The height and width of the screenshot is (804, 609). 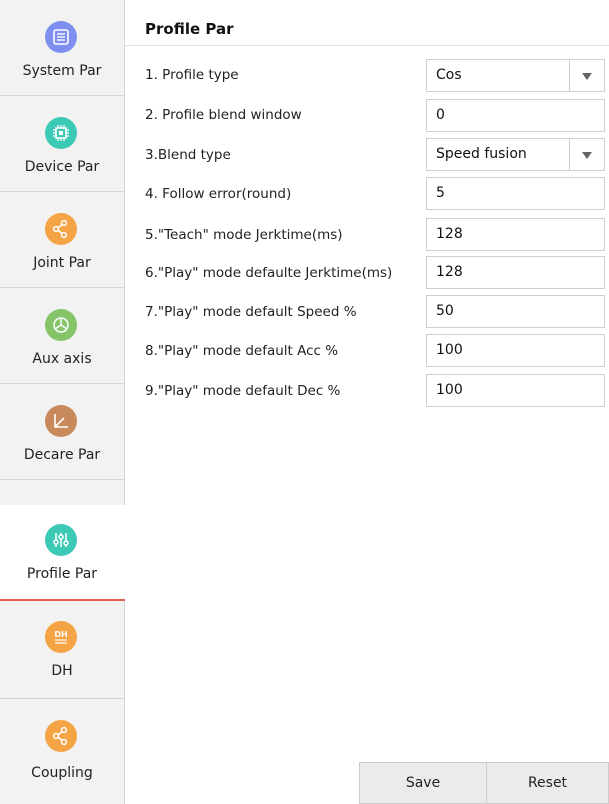 I want to click on sidebar-item-decare-par: Decare Par, so click(x=62, y=432).